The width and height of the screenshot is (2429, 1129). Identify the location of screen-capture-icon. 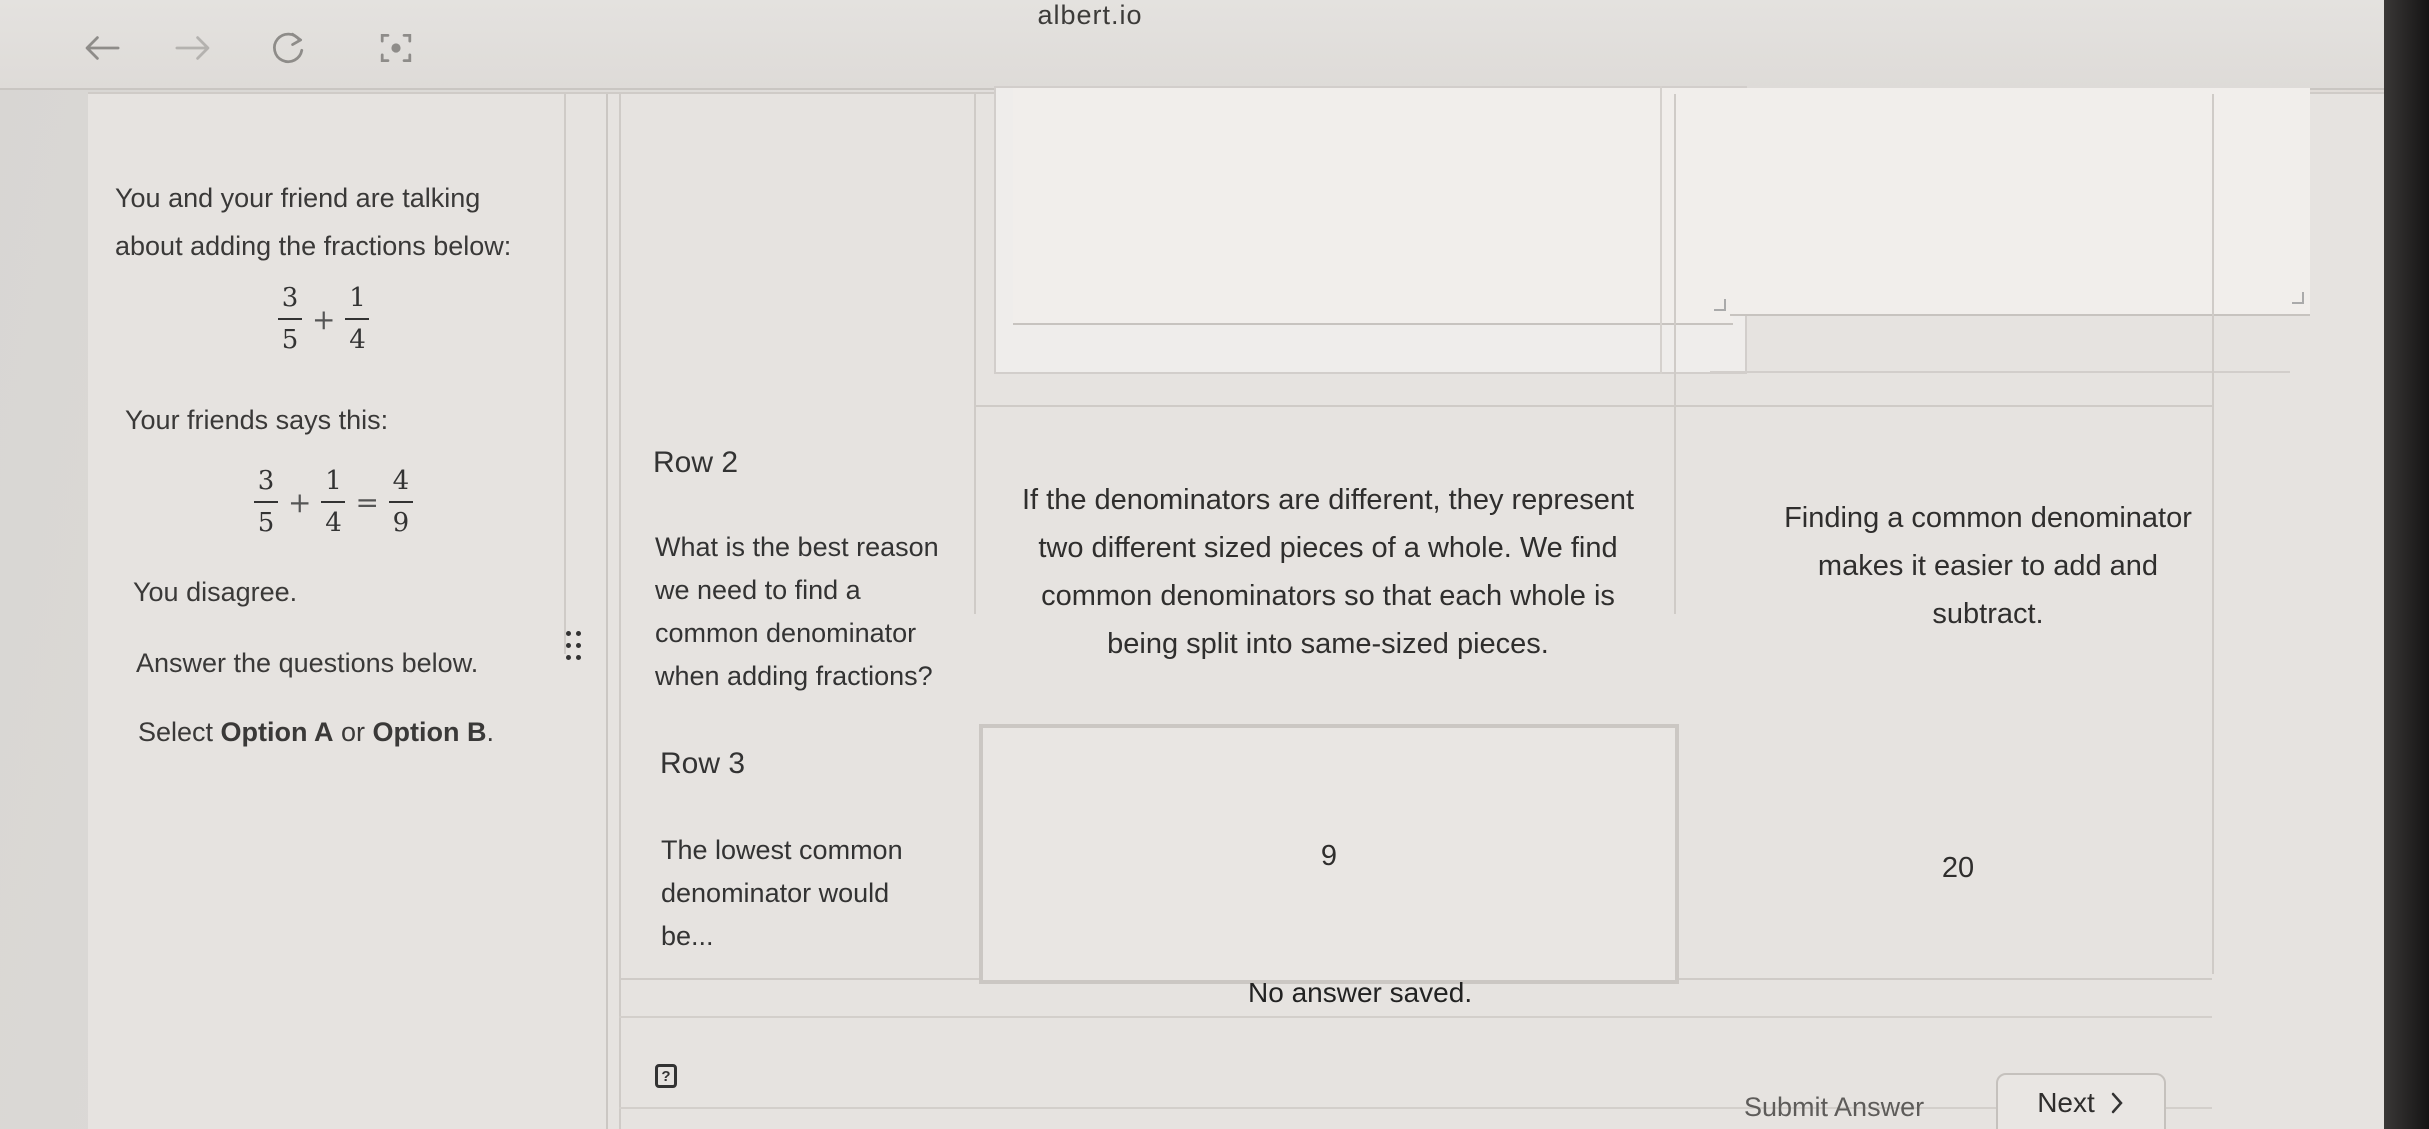
(396, 48).